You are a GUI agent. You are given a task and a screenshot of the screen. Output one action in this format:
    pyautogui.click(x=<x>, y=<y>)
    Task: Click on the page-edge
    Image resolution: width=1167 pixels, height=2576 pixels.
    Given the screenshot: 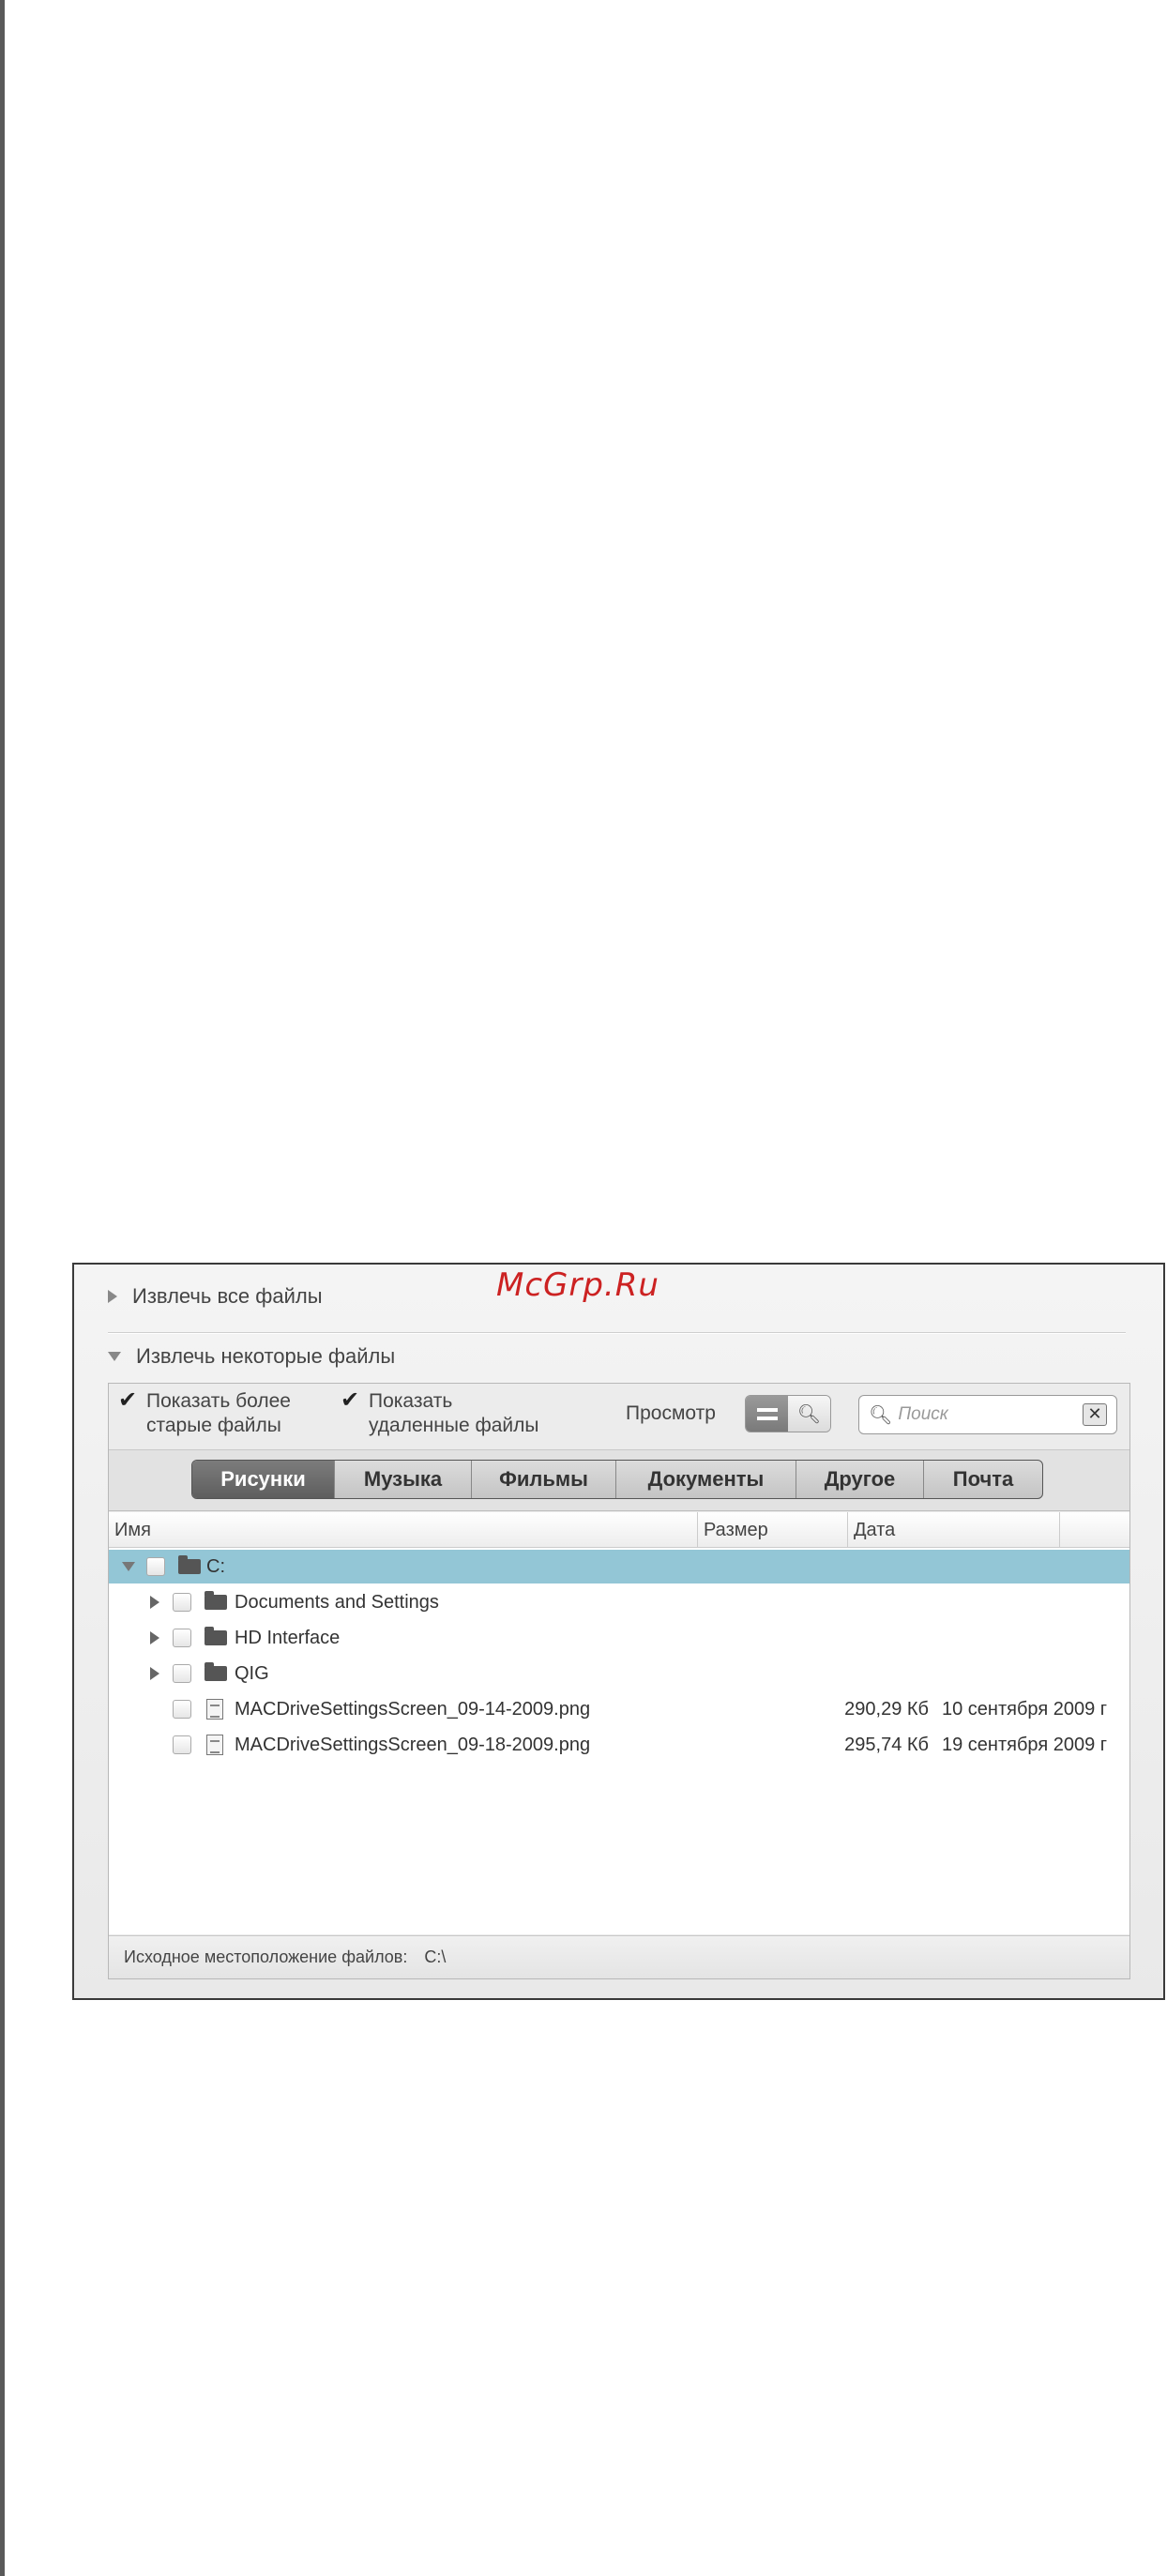 What is the action you would take?
    pyautogui.click(x=2, y=1288)
    